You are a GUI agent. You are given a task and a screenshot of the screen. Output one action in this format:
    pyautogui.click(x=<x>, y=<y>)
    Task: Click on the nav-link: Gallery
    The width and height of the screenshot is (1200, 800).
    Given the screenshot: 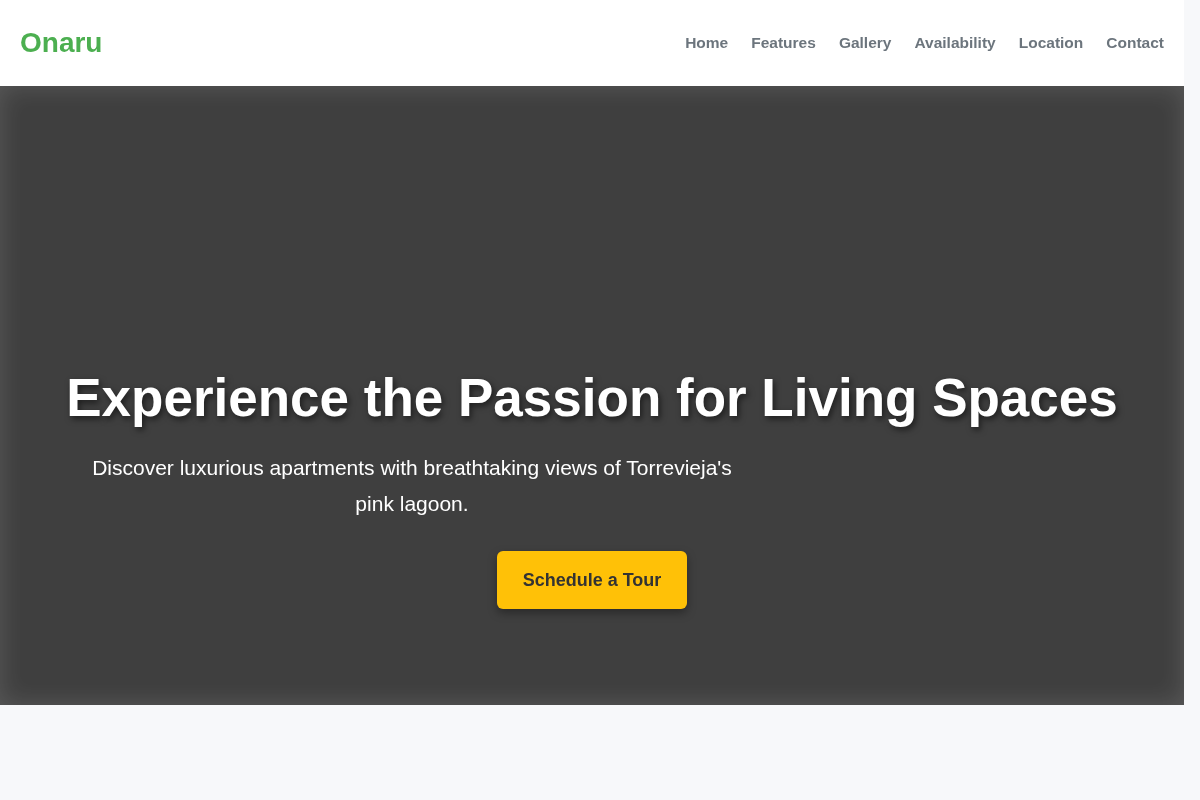 What is the action you would take?
    pyautogui.click(x=865, y=43)
    